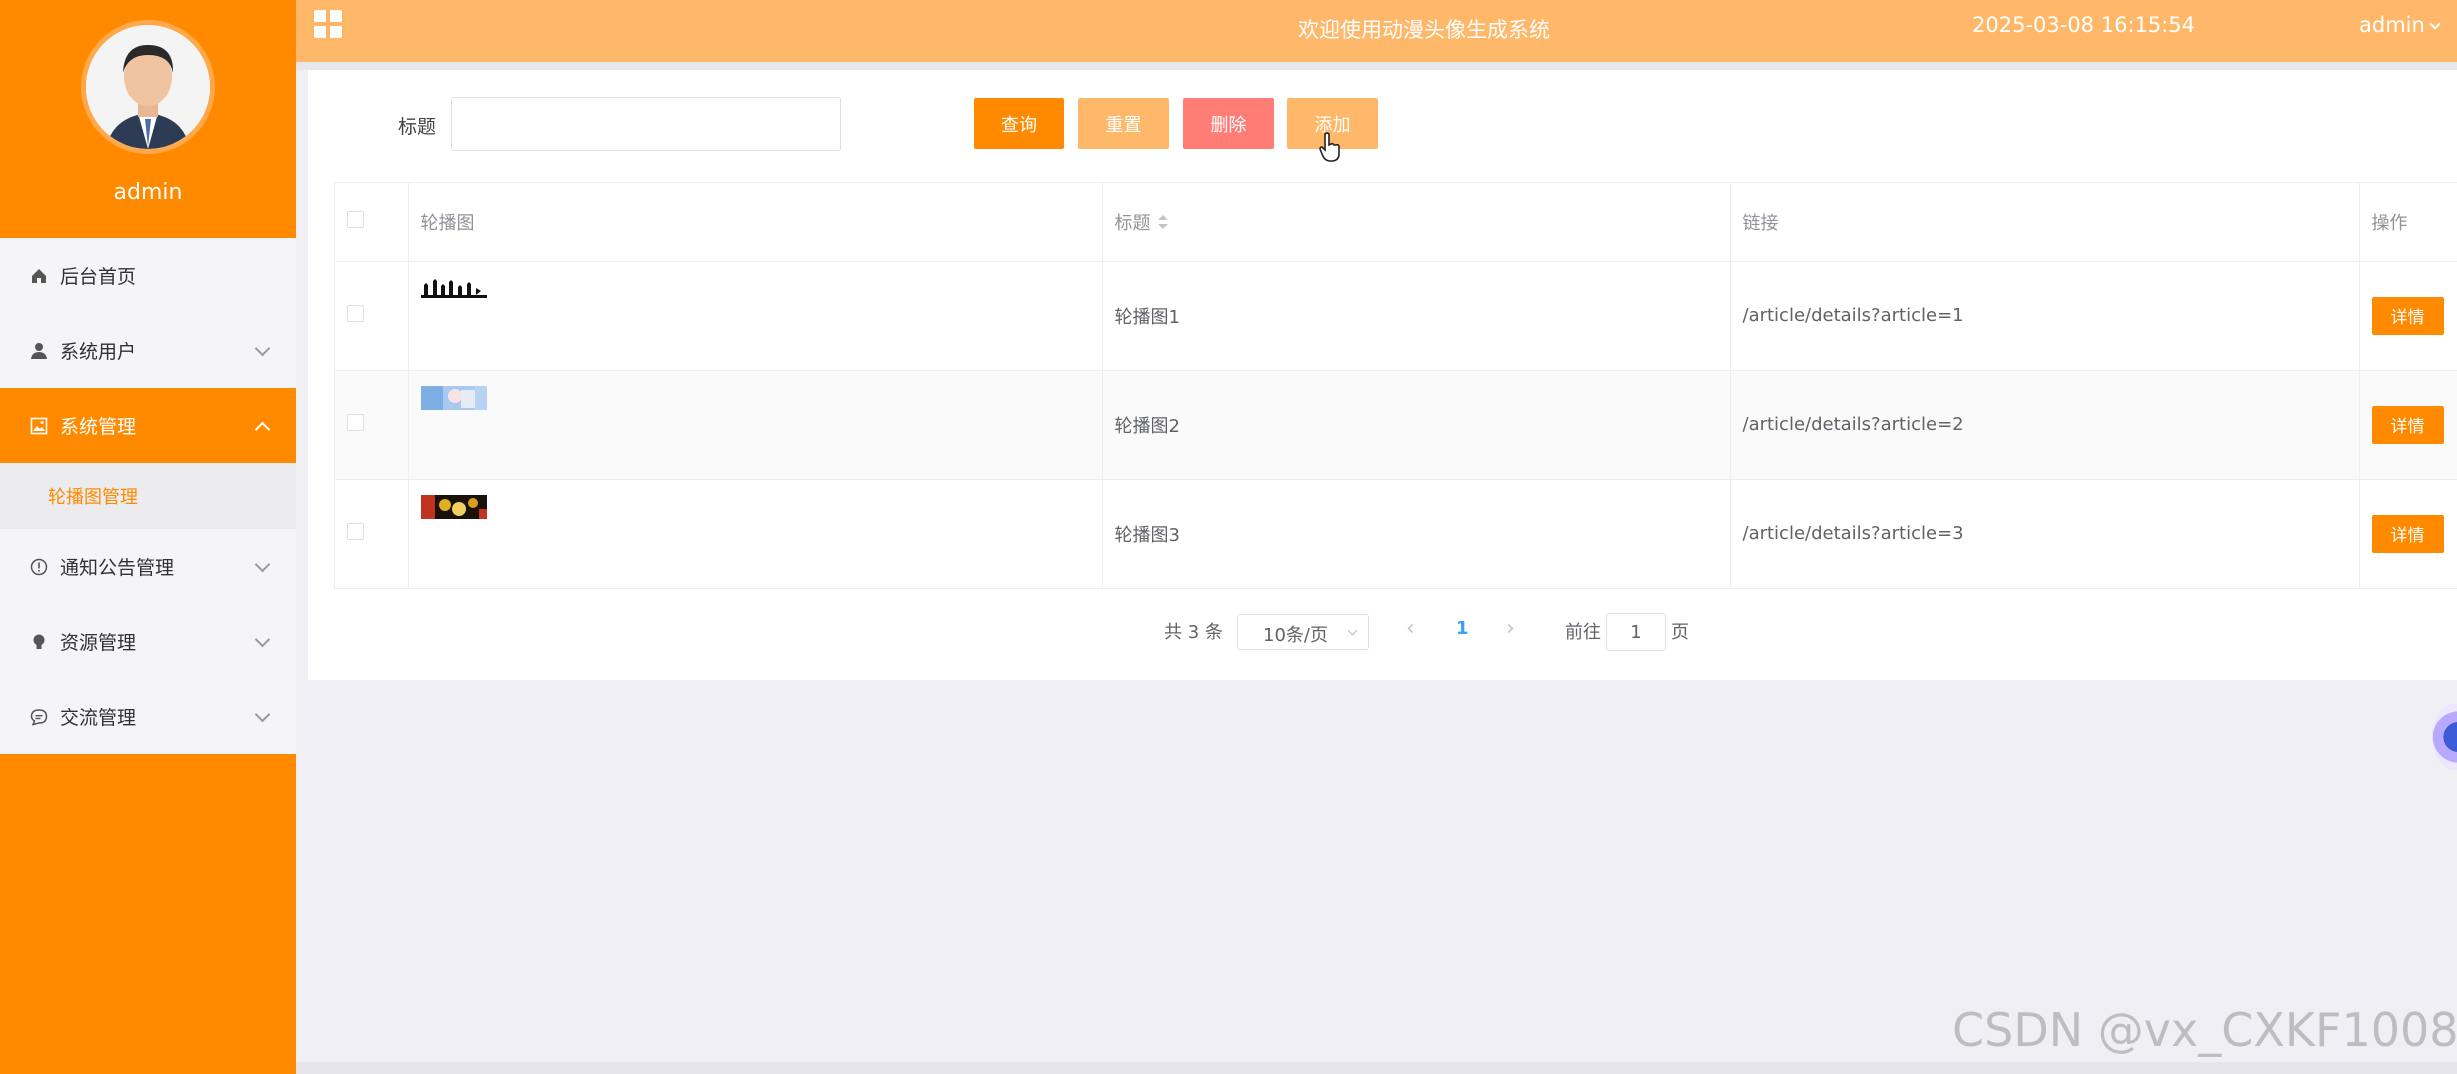  Describe the element at coordinates (39, 717) in the screenshot. I see `chat-icon` at that location.